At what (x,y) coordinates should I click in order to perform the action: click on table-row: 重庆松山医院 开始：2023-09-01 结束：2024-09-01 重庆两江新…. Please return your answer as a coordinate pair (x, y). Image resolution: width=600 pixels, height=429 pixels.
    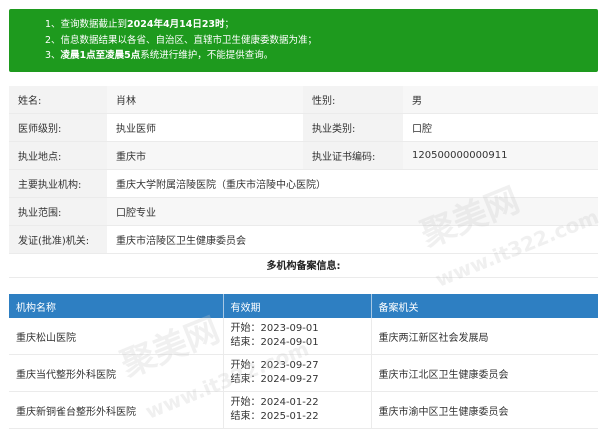
    Looking at the image, I should click on (303, 336).